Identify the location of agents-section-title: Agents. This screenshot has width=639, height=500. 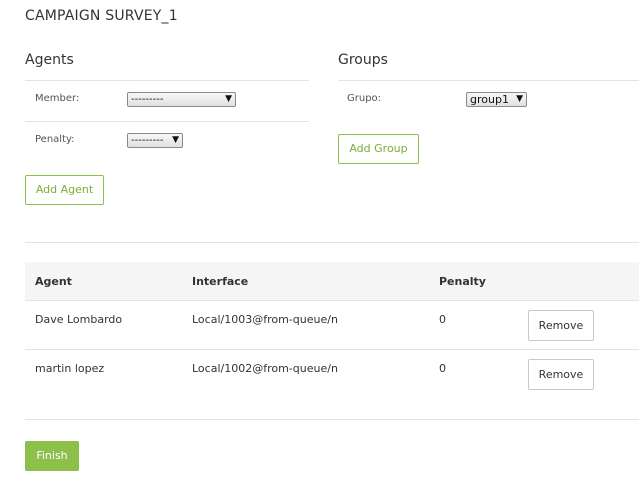
(49, 60).